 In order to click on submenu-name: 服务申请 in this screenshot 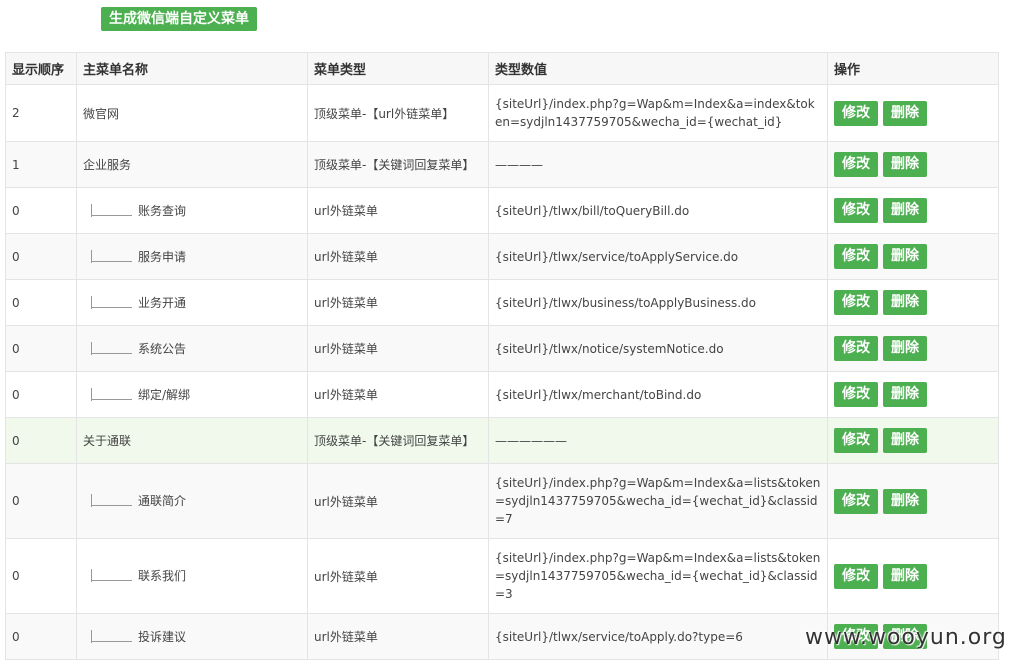, I will do `click(162, 256)`.